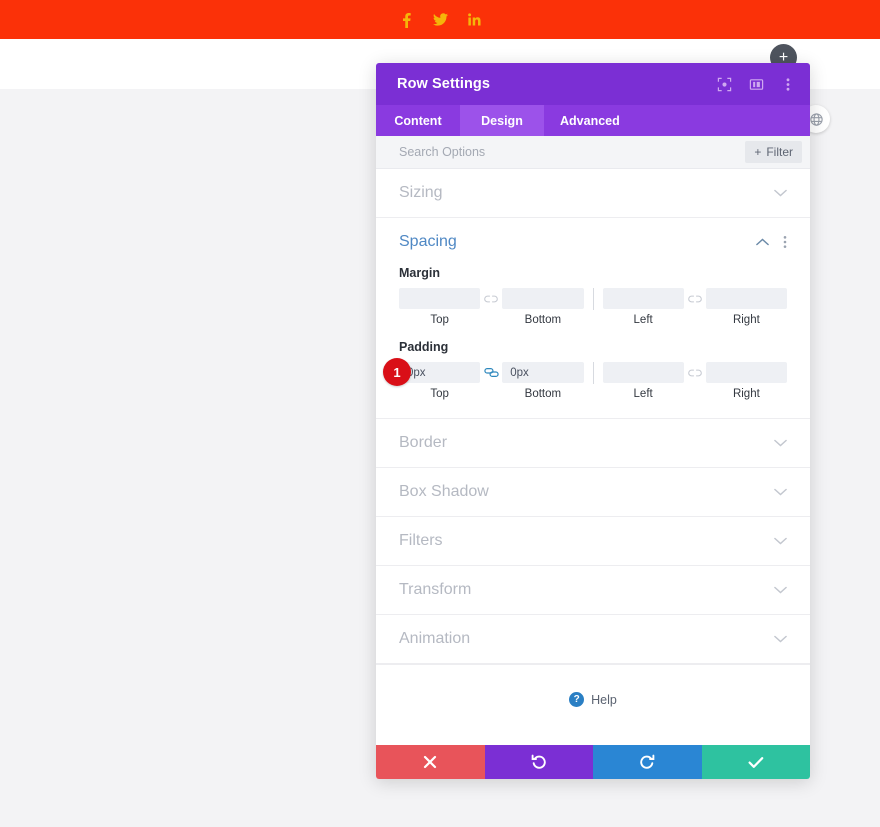  I want to click on padding-left-input, so click(643, 372).